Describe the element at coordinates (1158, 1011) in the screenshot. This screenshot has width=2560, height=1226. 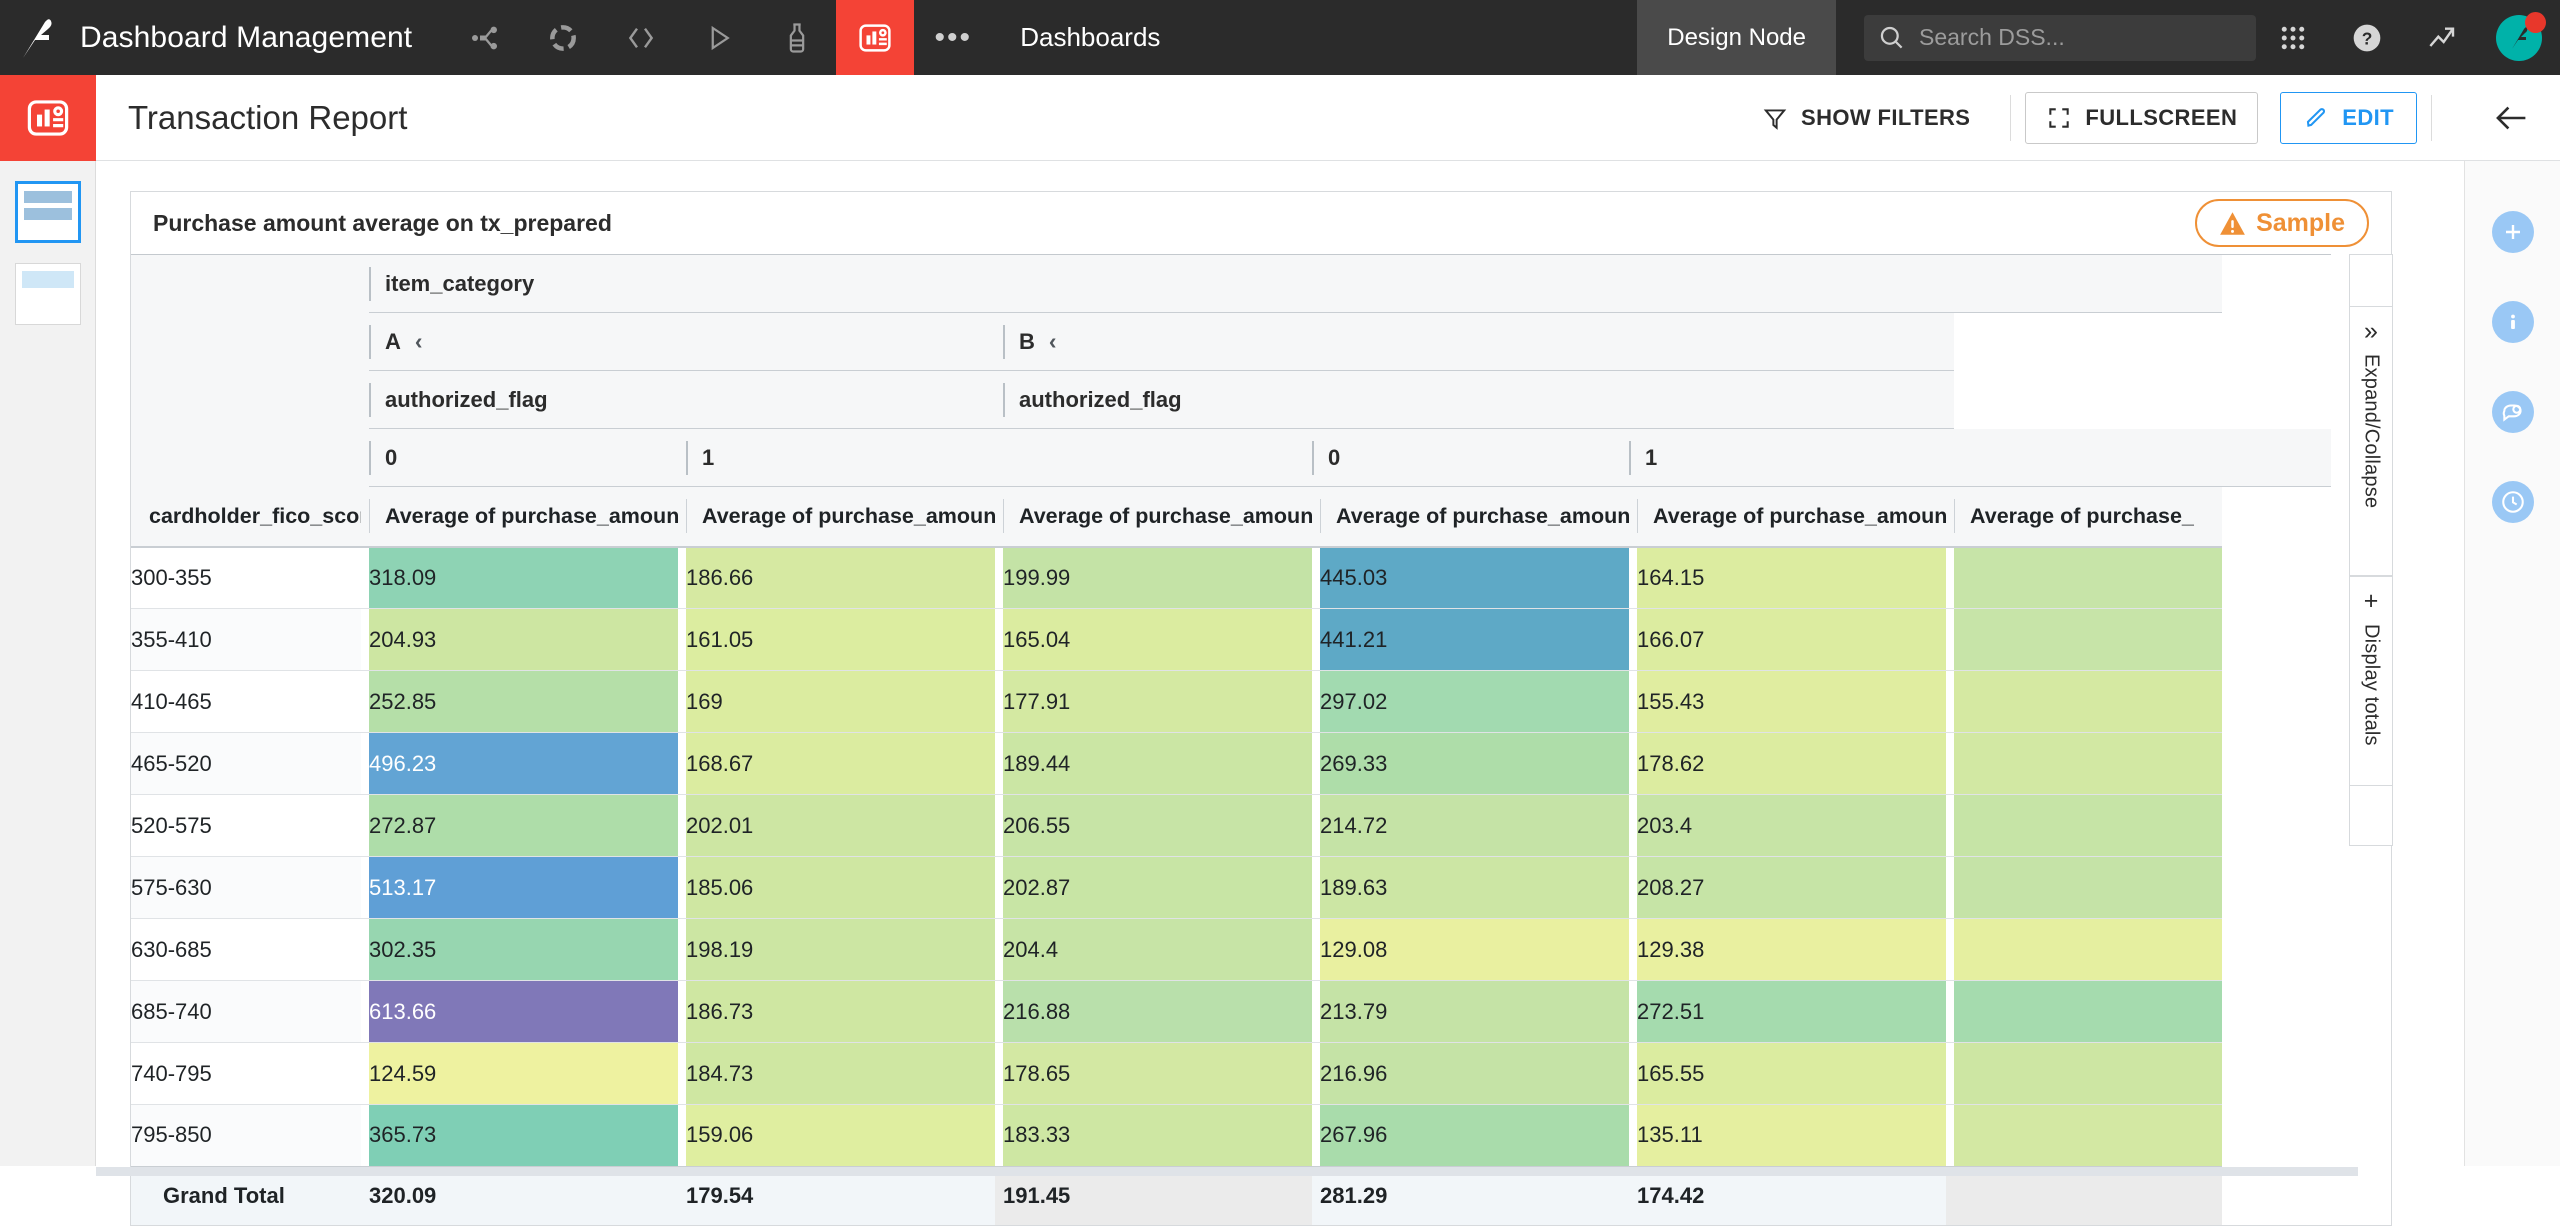
I see `table-cell: 216.88` at that location.